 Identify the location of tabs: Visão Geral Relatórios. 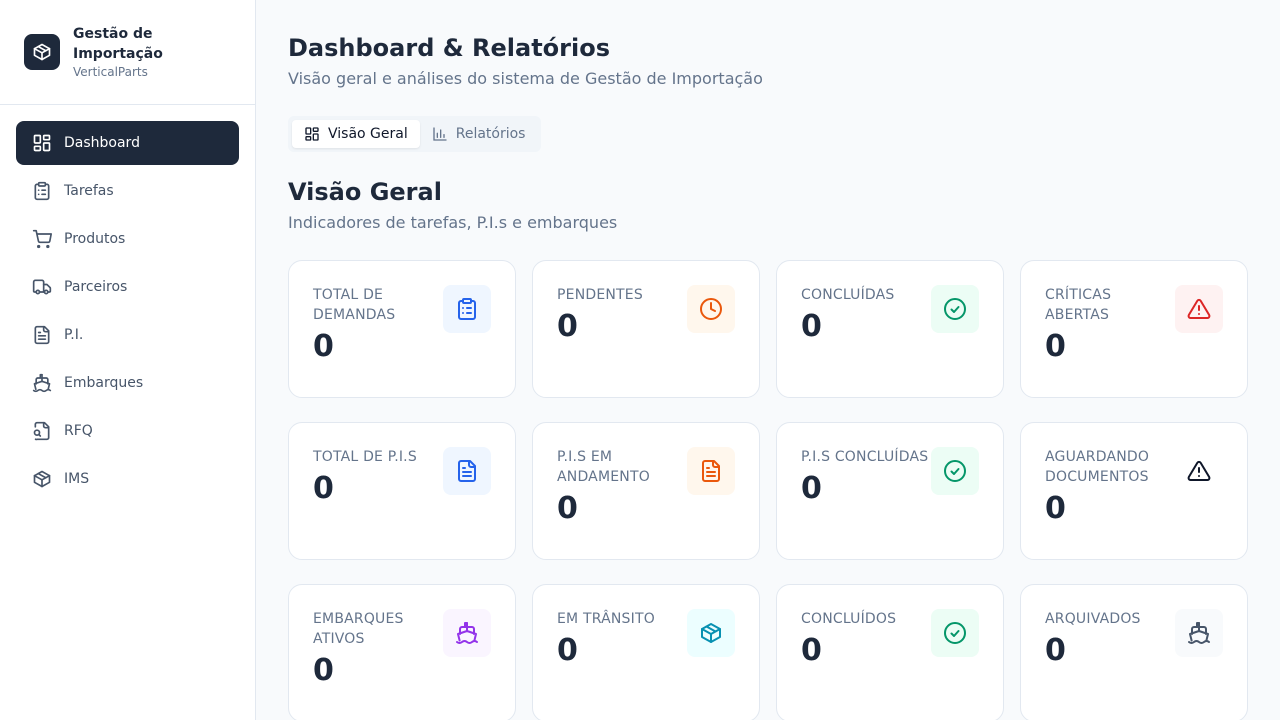
(415, 134).